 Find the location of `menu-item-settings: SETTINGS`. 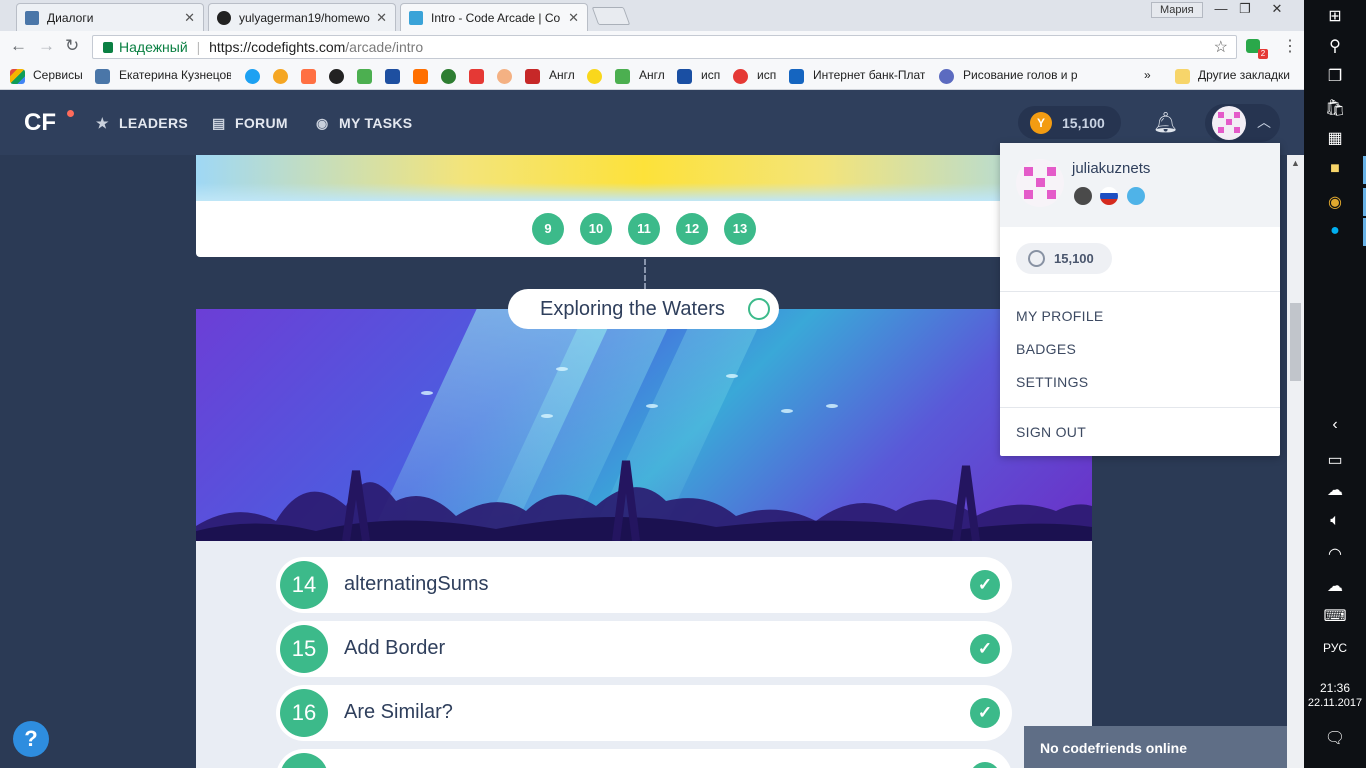

menu-item-settings: SETTINGS is located at coordinates (1052, 382).